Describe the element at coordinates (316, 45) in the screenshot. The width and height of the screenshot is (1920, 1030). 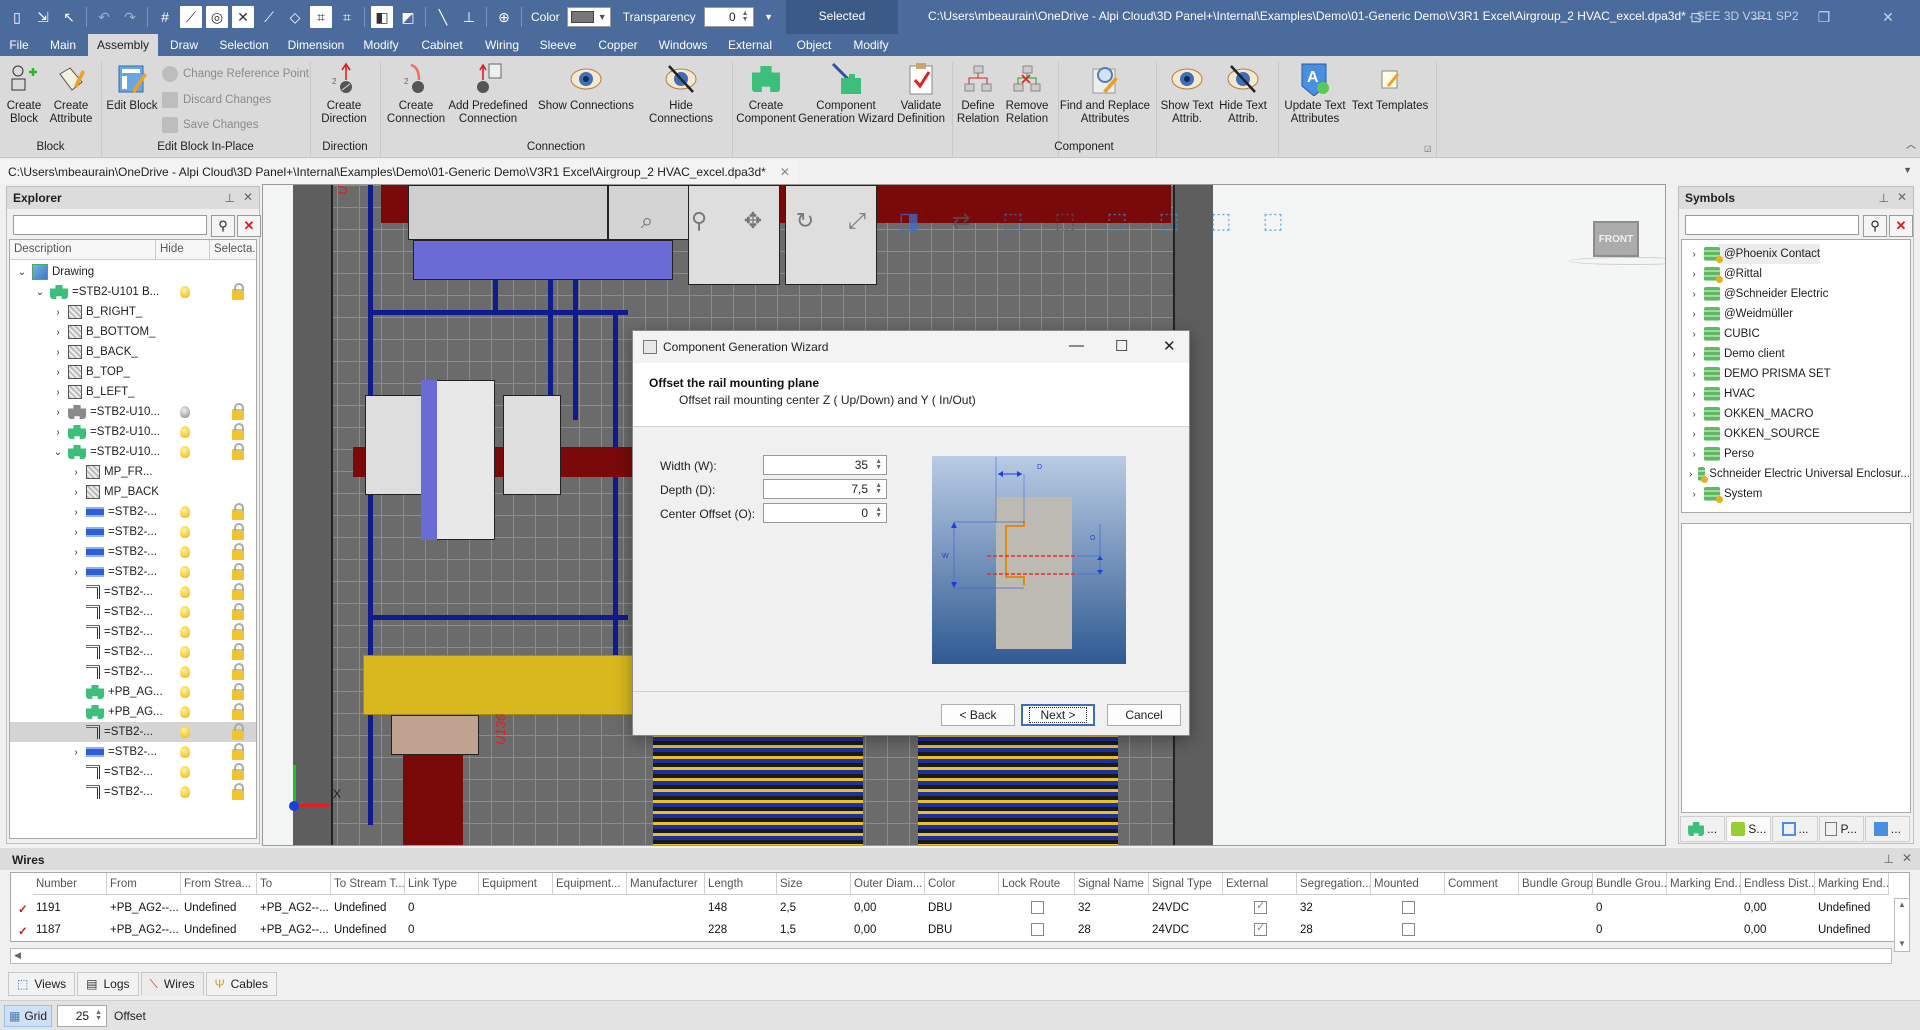
I see `tab-dimension: Dimension` at that location.